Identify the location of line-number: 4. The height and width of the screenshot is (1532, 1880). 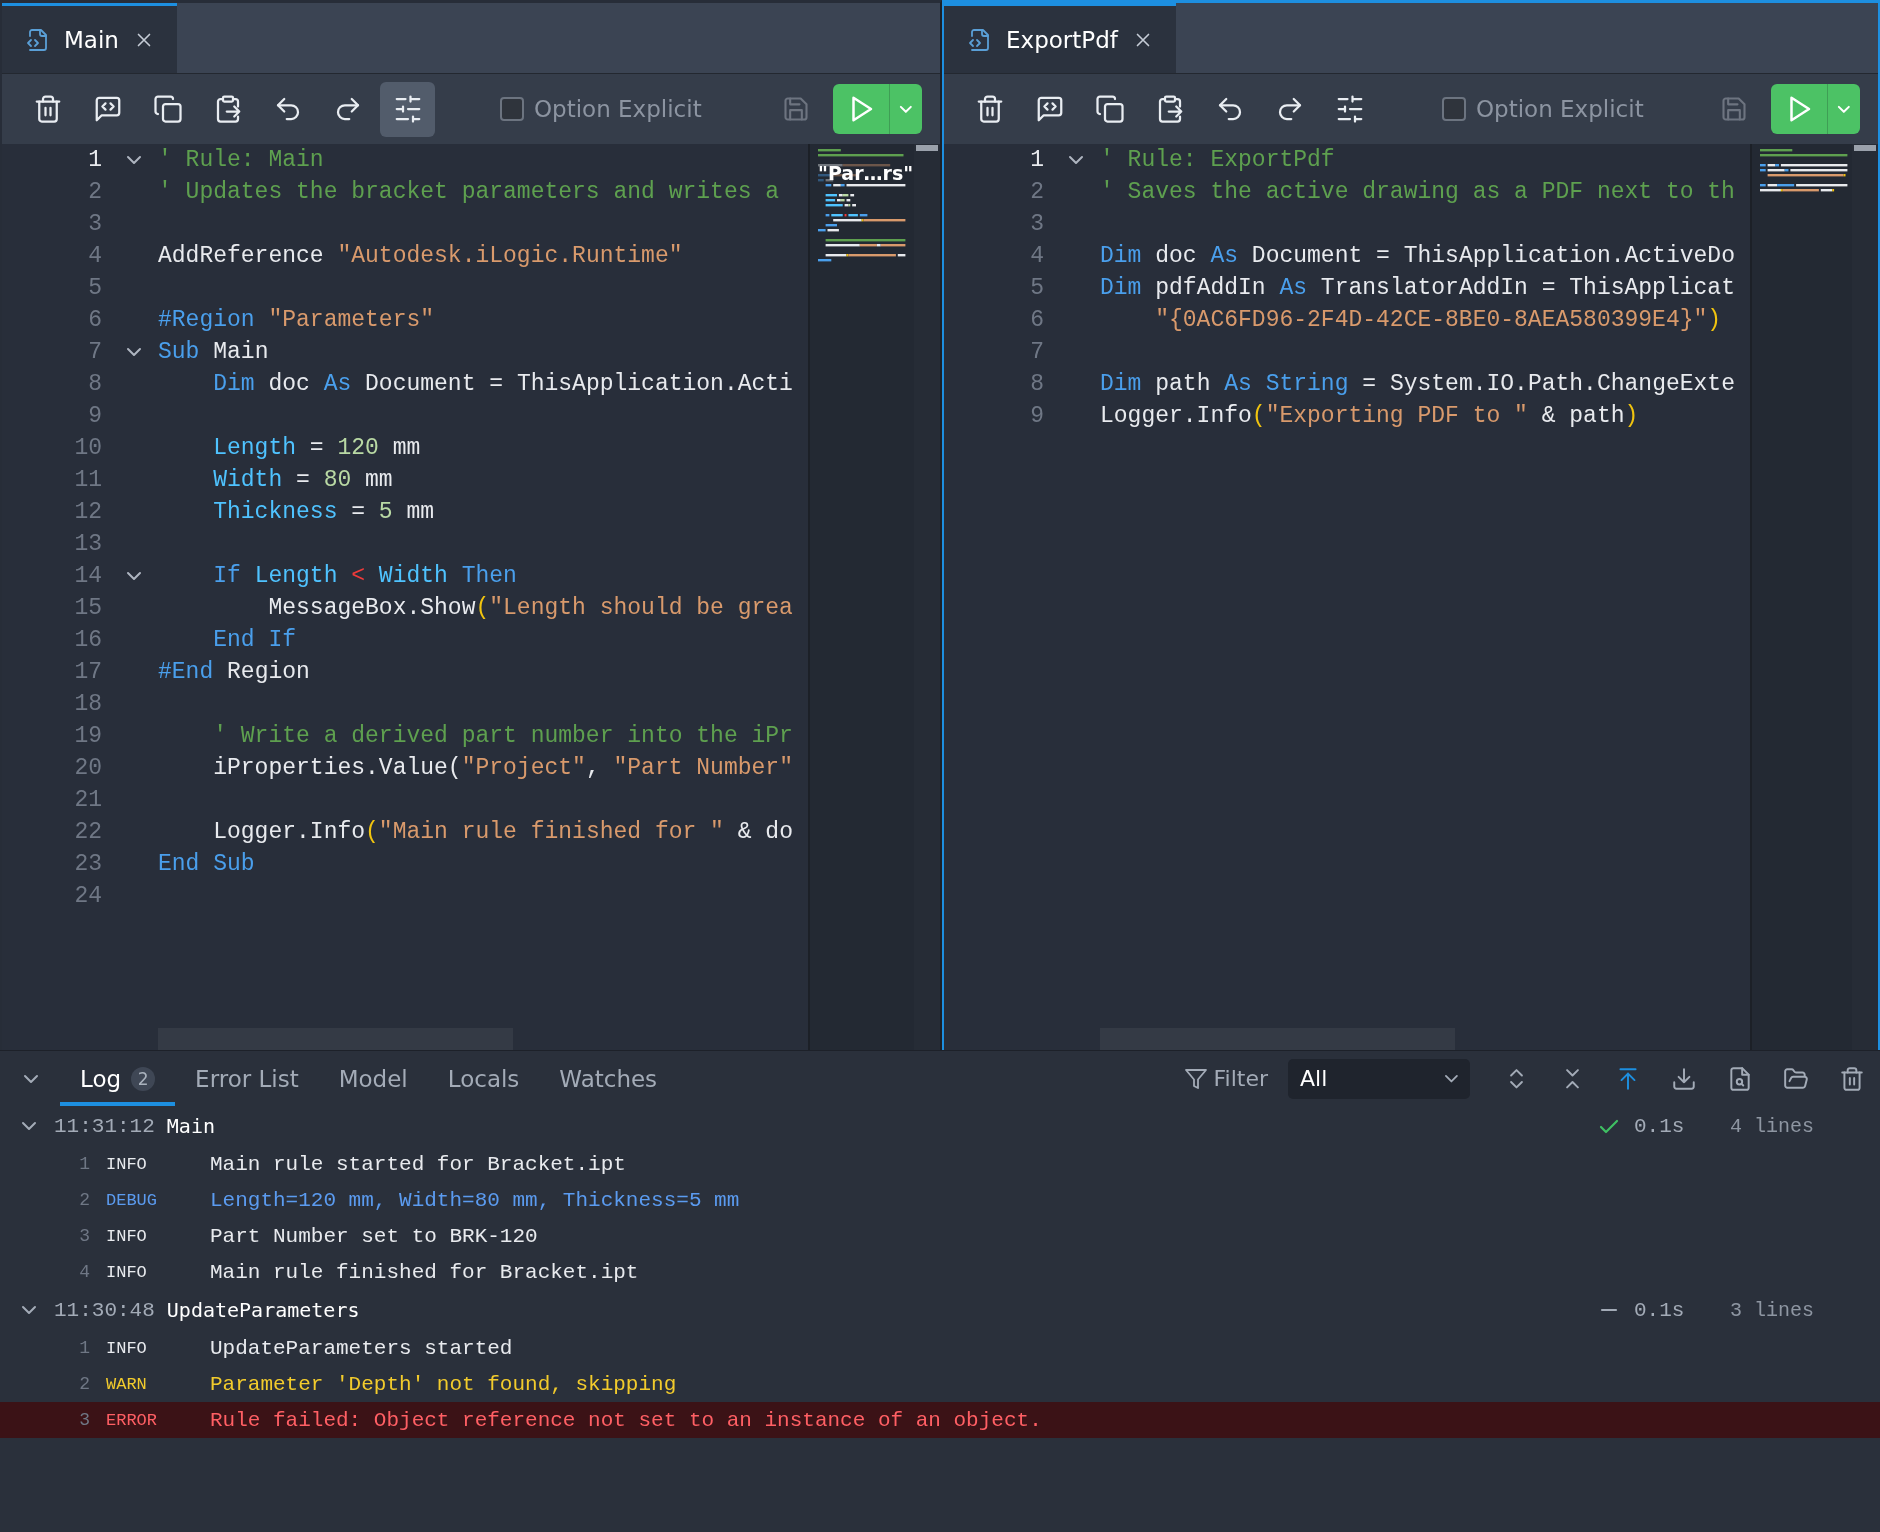
(1037, 256).